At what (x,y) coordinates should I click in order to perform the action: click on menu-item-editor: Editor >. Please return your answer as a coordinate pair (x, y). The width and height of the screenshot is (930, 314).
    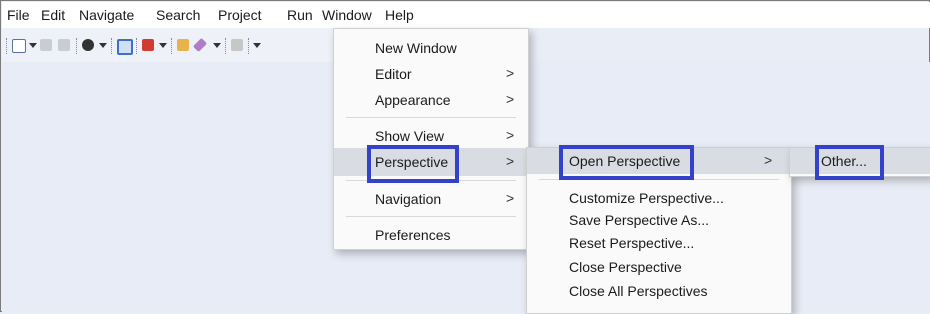
    Looking at the image, I should click on (431, 74).